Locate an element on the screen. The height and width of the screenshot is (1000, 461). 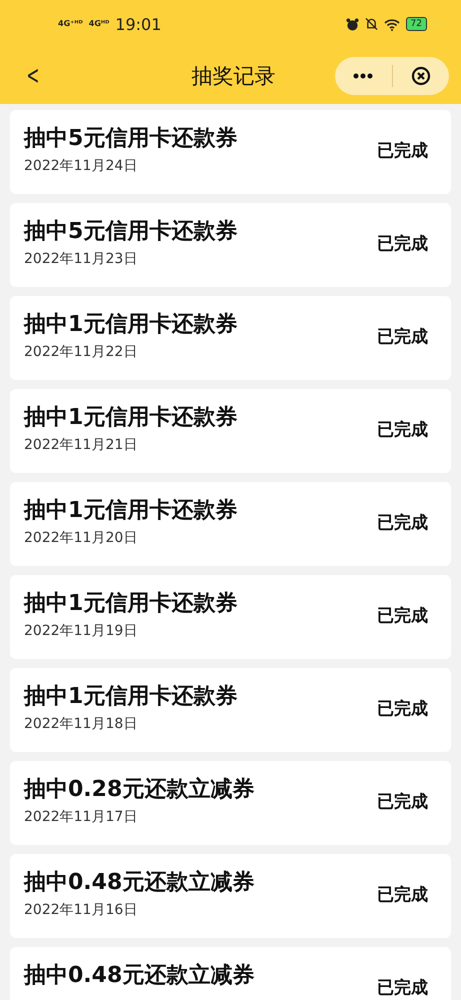
record-date: 2022年11月21日 is located at coordinates (81, 445).